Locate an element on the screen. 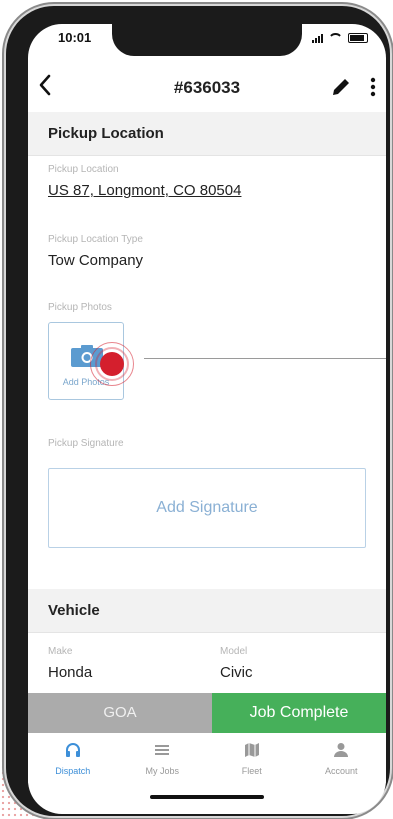 Image resolution: width=393 pixels, height=819 pixels. list-icon is located at coordinates (162, 750).